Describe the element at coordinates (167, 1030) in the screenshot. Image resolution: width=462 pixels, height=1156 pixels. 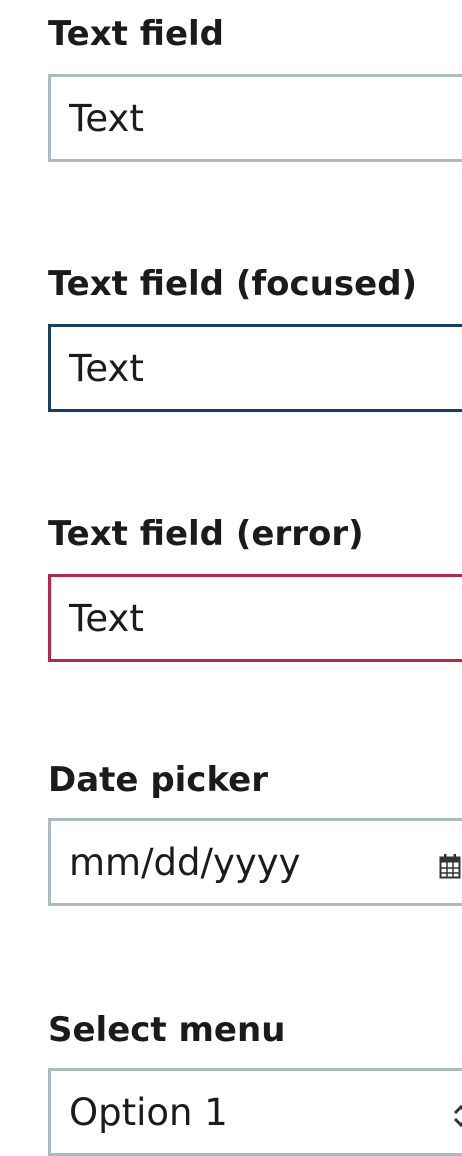
I see `select-menu-label: Select menu` at that location.